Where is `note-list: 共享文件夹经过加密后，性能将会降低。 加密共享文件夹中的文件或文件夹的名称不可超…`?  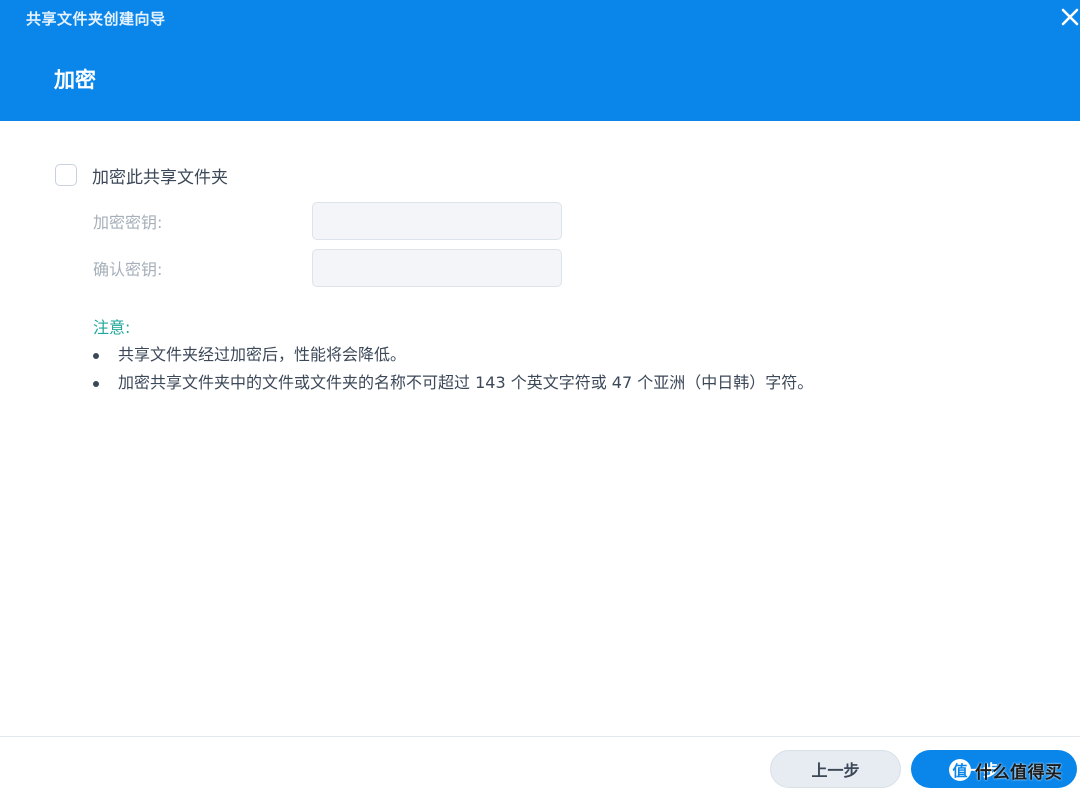 note-list: 共享文件夹经过加密后，性能将会降低。 加密共享文件夹中的文件或文件夹的名称不可超… is located at coordinates (453, 369).